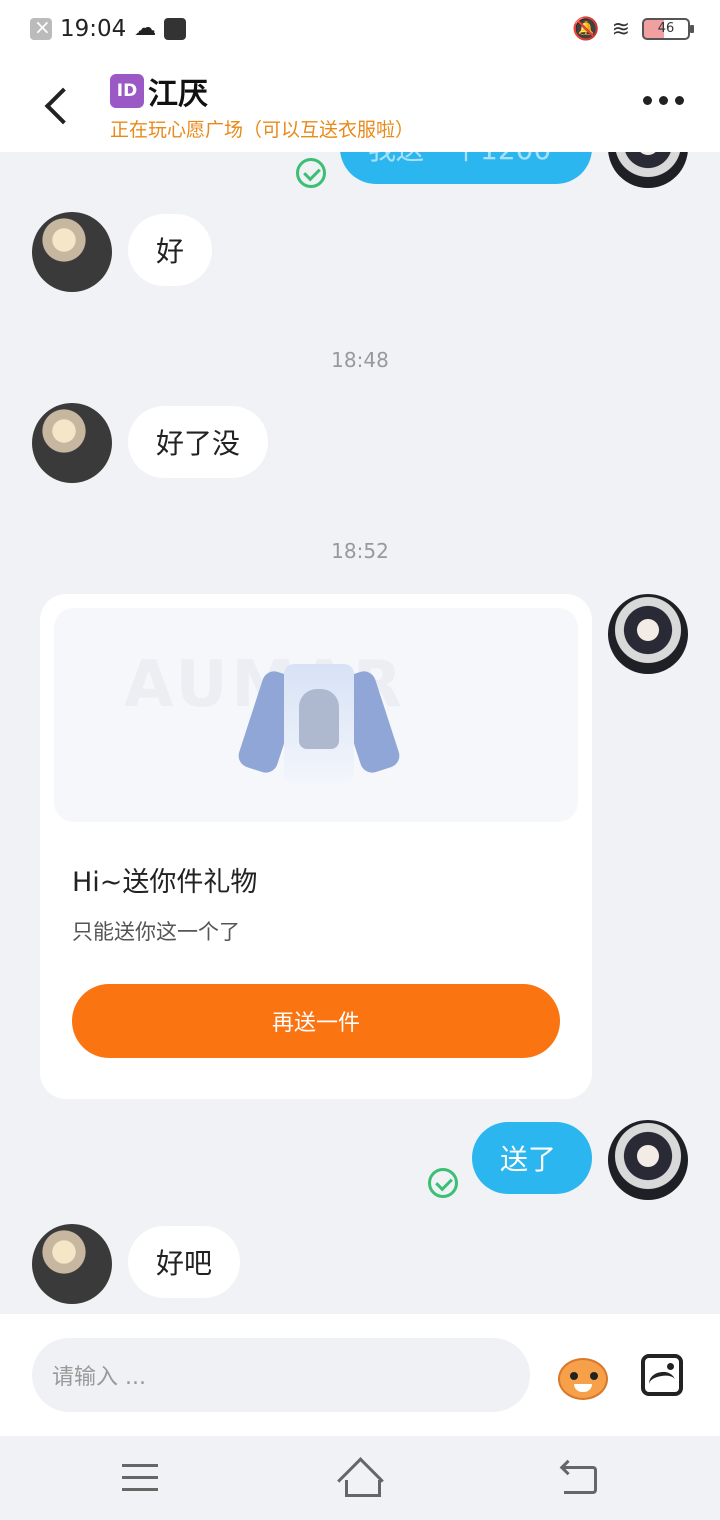  Describe the element at coordinates (58, 105) in the screenshot. I see `back-arrow-icon` at that location.